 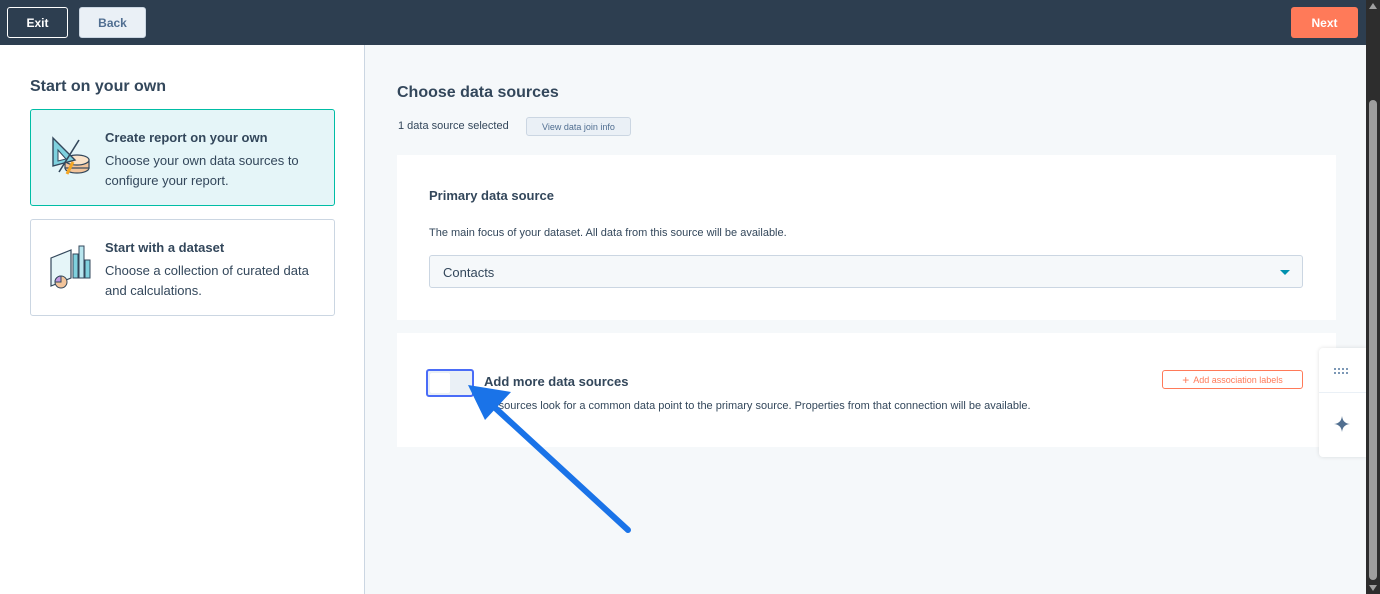 What do you see at coordinates (1342, 392) in the screenshot?
I see `divider` at bounding box center [1342, 392].